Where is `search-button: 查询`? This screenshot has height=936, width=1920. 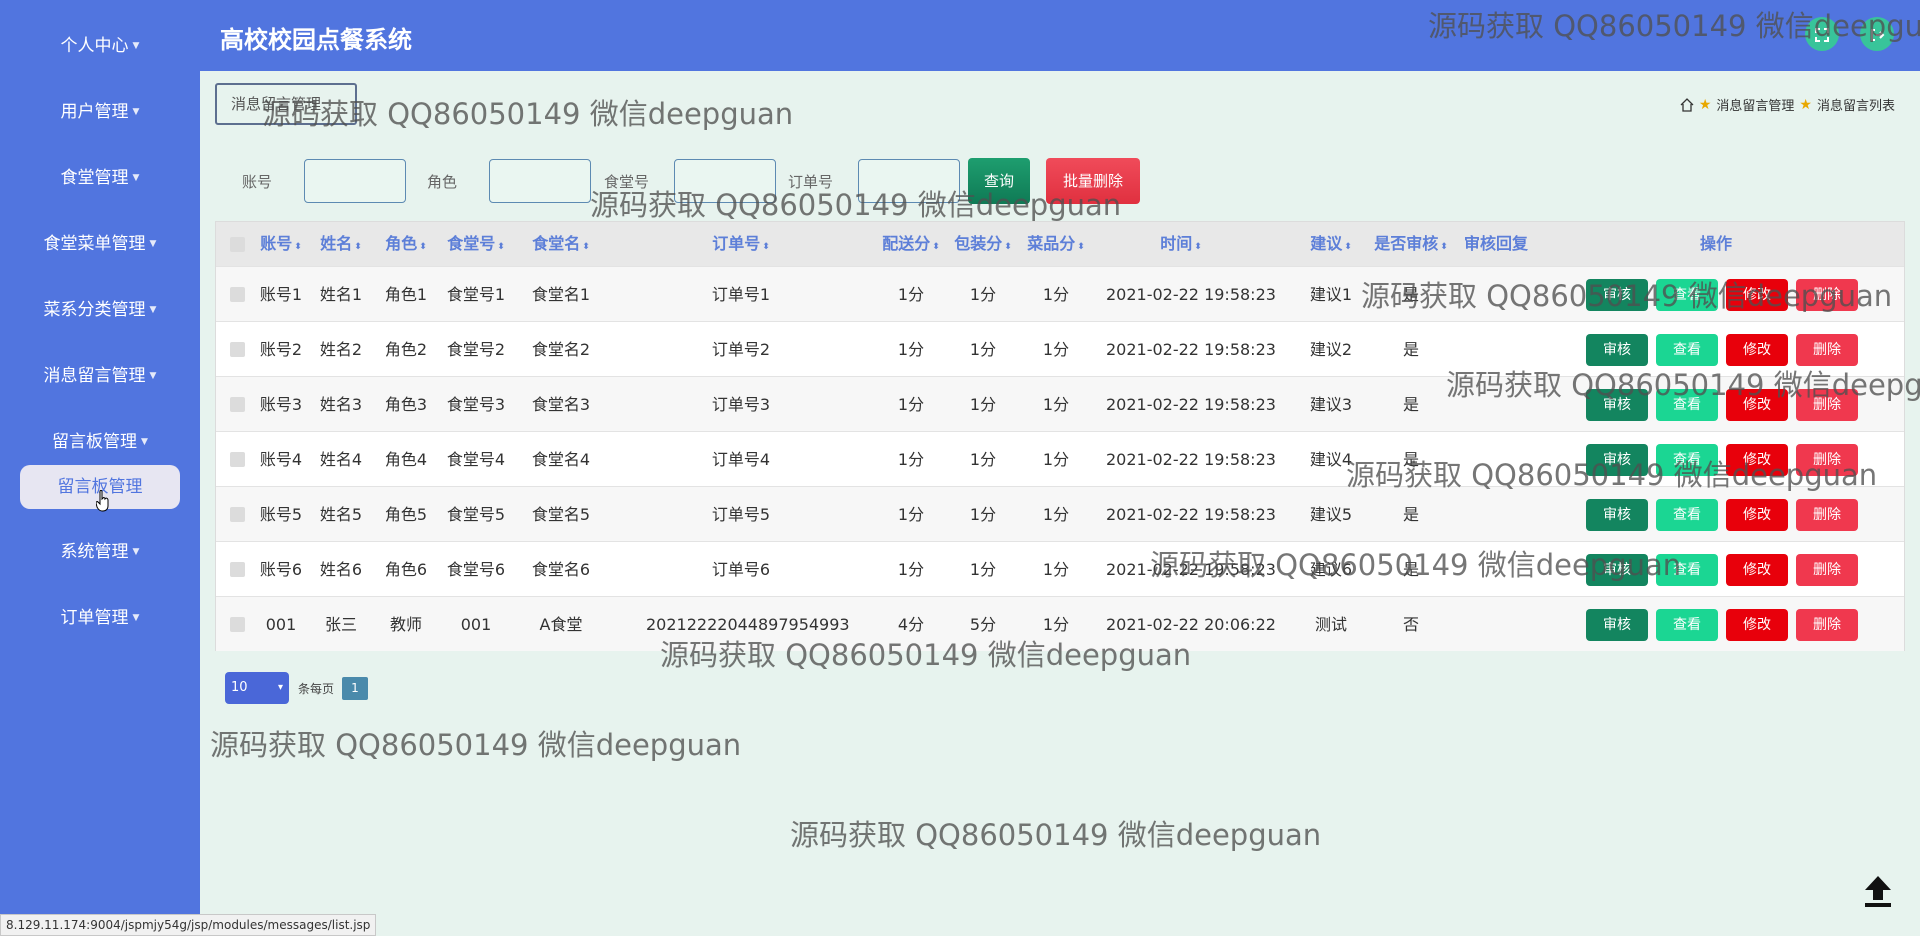 search-button: 查询 is located at coordinates (999, 181).